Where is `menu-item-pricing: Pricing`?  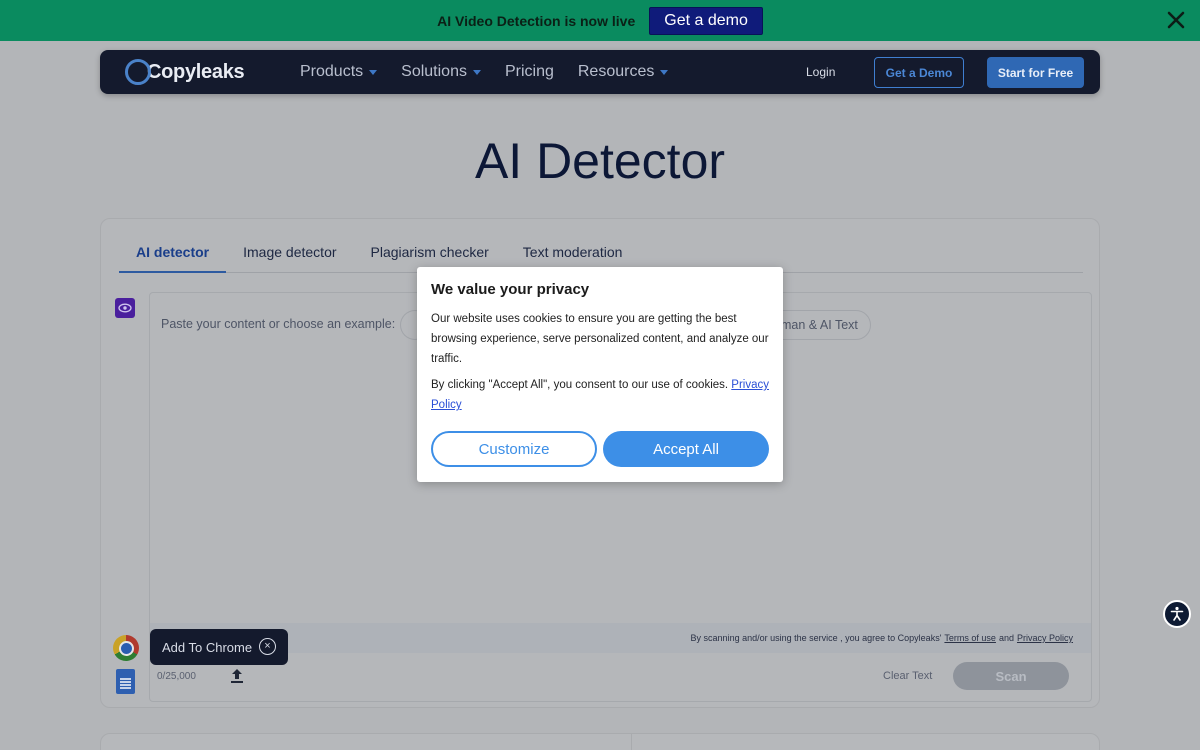
menu-item-pricing: Pricing is located at coordinates (529, 72).